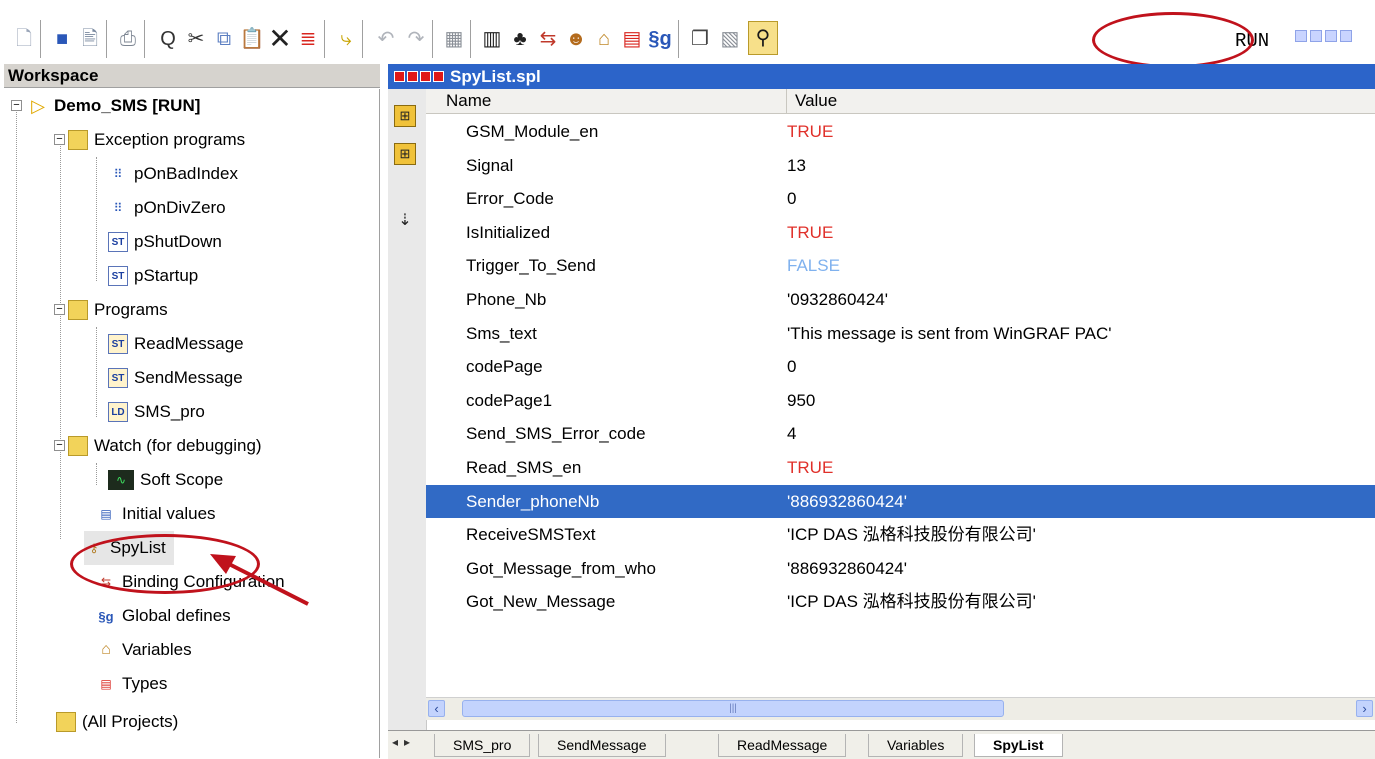 This screenshot has height=759, width=1375. Describe the element at coordinates (168, 39) in the screenshot. I see `find-icon: Q` at that location.